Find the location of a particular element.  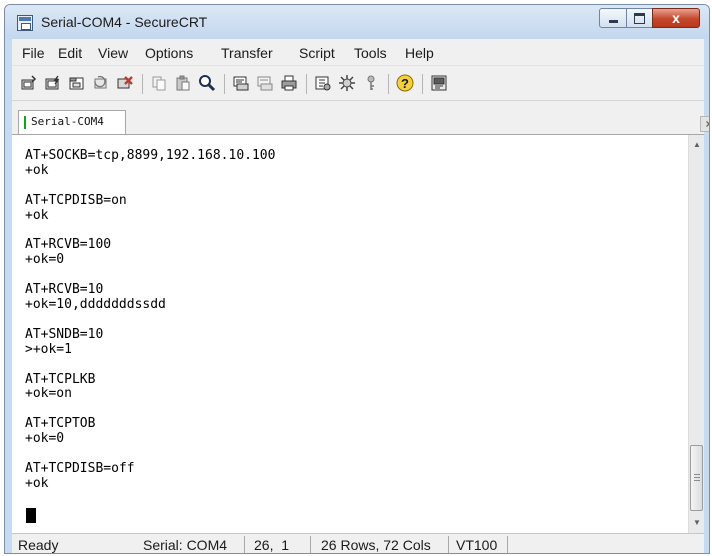

connection-status-indicator is located at coordinates (25, 122).